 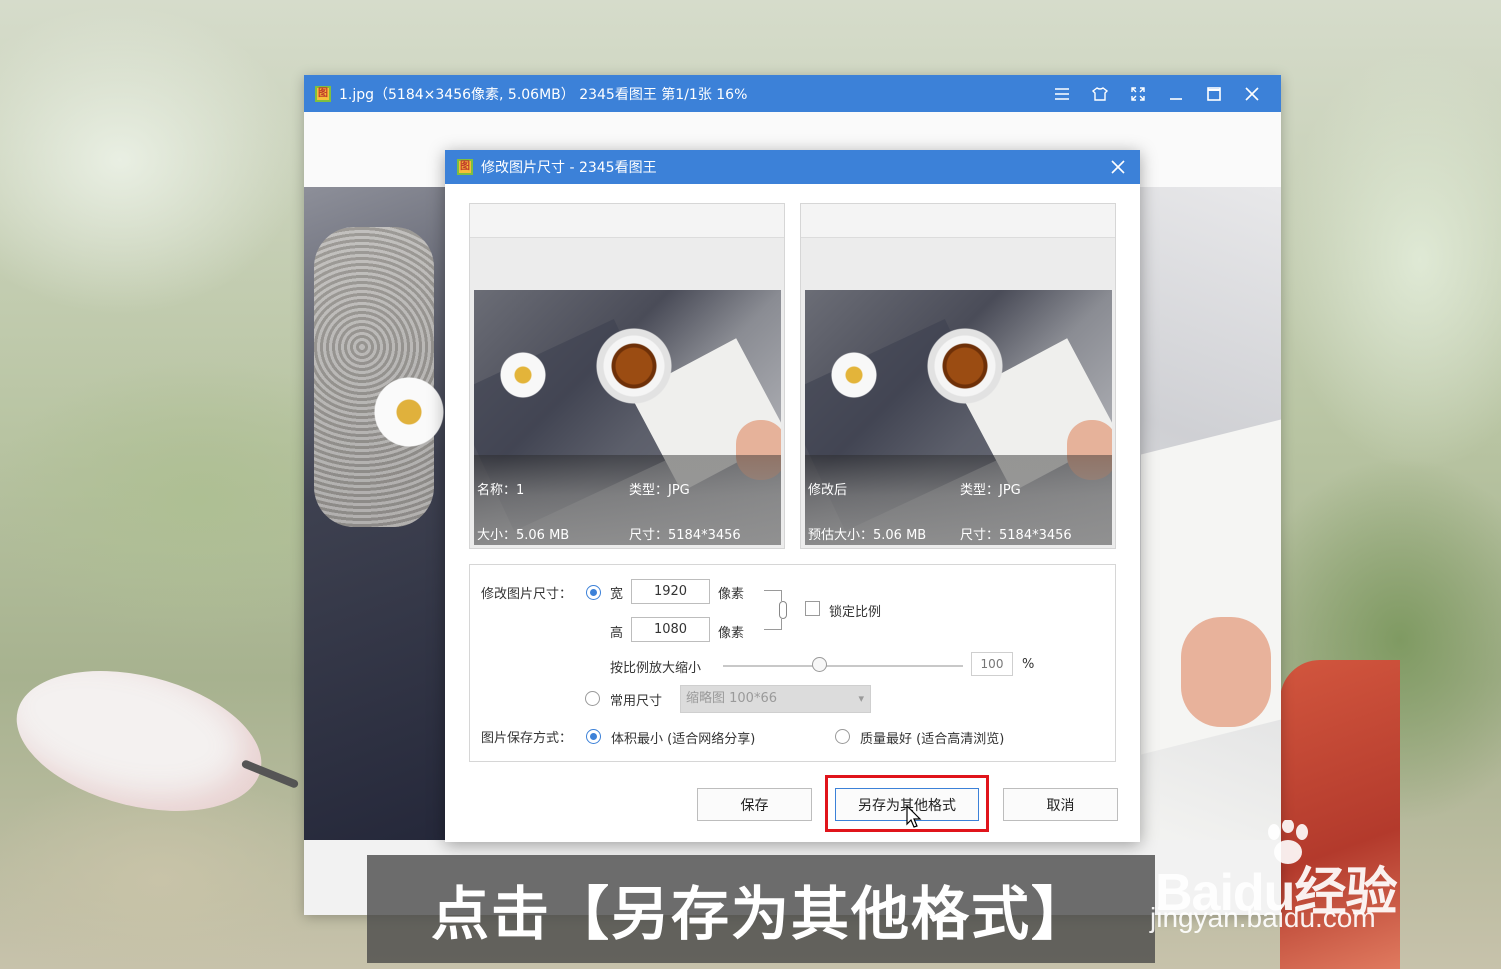 I want to click on original-preview: 名称：1 类型：JPG 大小：5.06 MB 尺寸：5184*3456, so click(x=627, y=376).